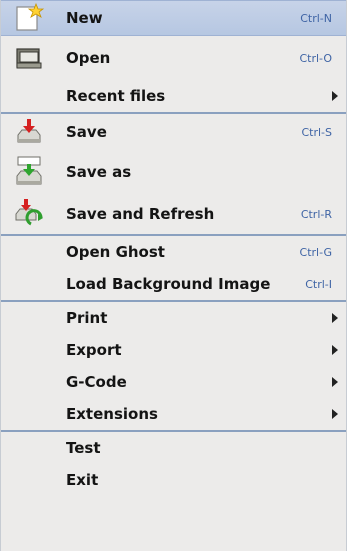 This screenshot has width=347, height=551. What do you see at coordinates (82, 480) in the screenshot?
I see `menu-item-label: Exit` at bounding box center [82, 480].